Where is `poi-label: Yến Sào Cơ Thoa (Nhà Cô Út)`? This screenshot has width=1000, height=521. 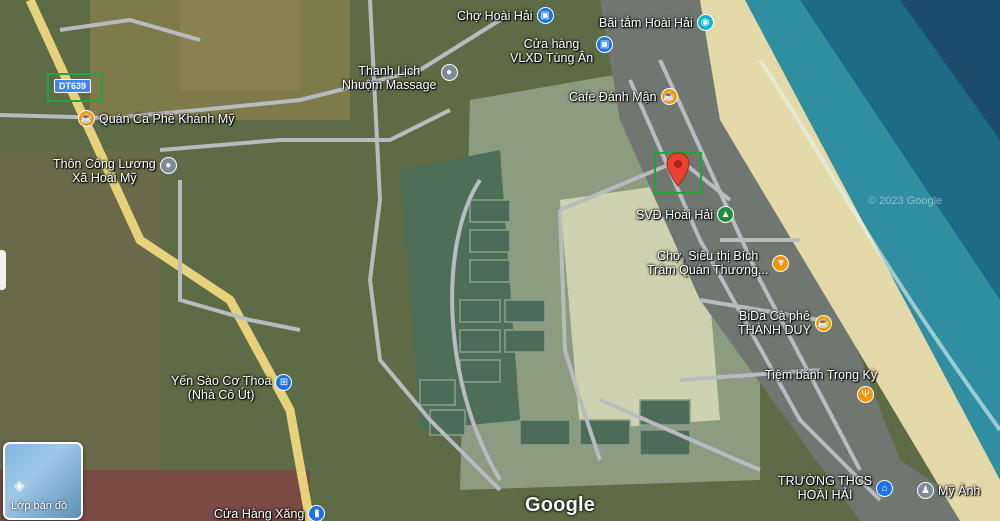 poi-label: Yến Sào Cơ Thoa (Nhà Cô Út) is located at coordinates (221, 388).